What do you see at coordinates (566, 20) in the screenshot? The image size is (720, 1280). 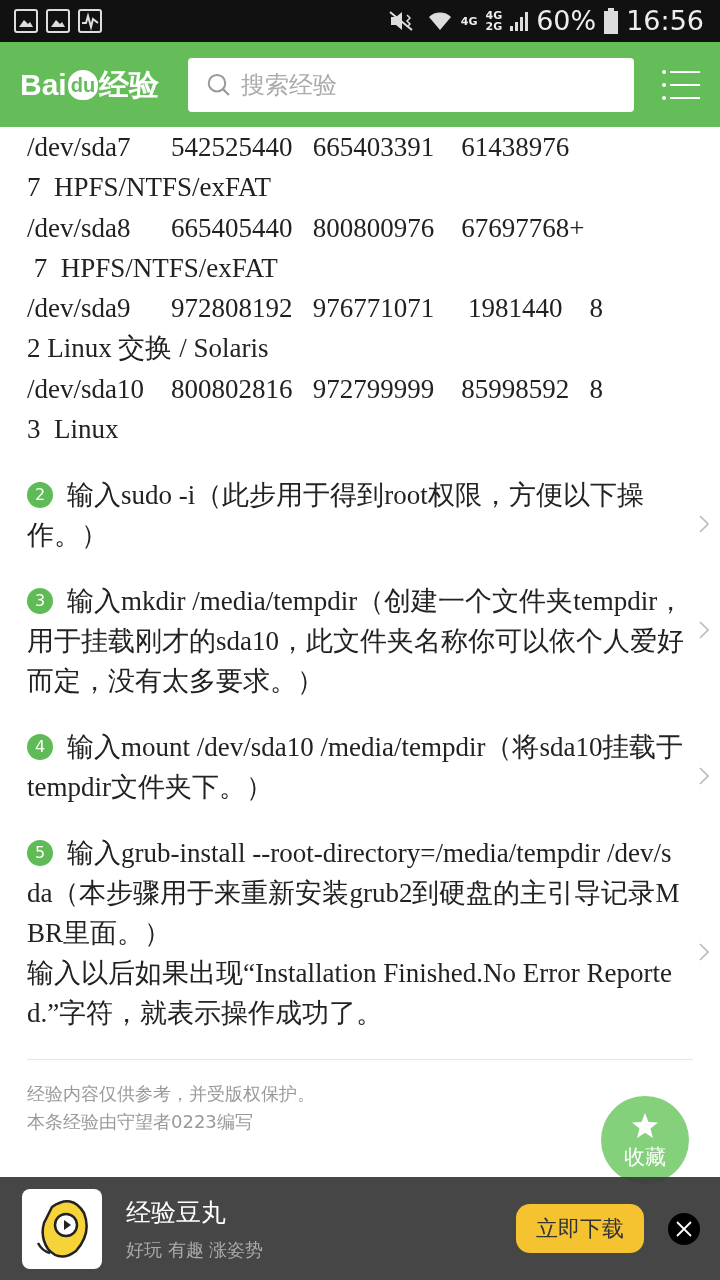 I see `battery-percent: 60%` at bounding box center [566, 20].